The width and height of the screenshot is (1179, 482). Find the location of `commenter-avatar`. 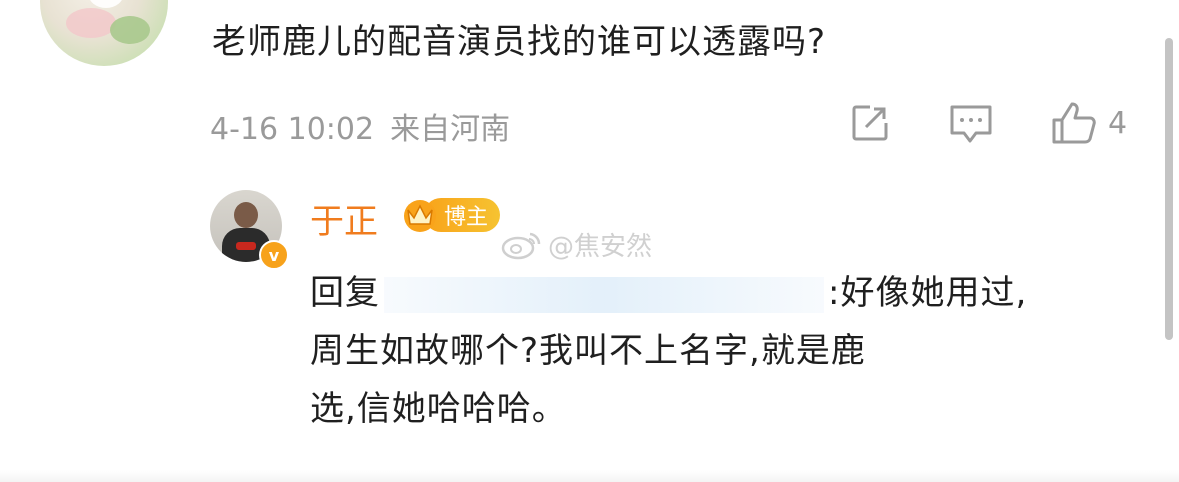

commenter-avatar is located at coordinates (104, 33).